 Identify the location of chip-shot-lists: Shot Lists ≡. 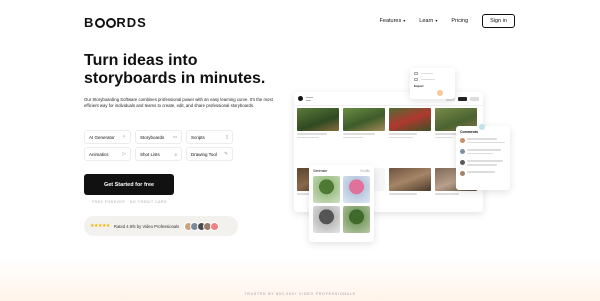
(158, 154).